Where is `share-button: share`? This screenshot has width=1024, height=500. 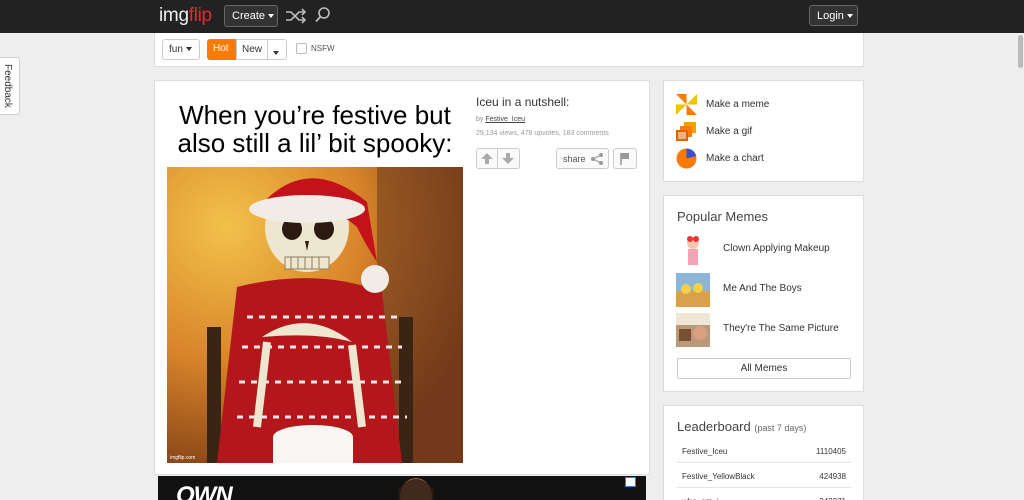 share-button: share is located at coordinates (582, 158).